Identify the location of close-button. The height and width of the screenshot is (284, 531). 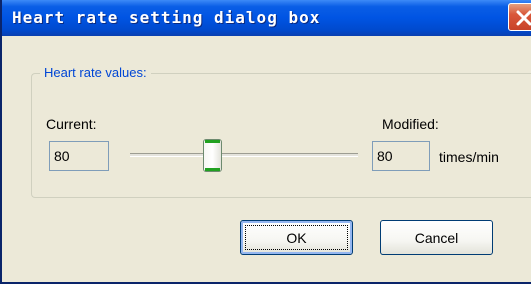
(519, 17).